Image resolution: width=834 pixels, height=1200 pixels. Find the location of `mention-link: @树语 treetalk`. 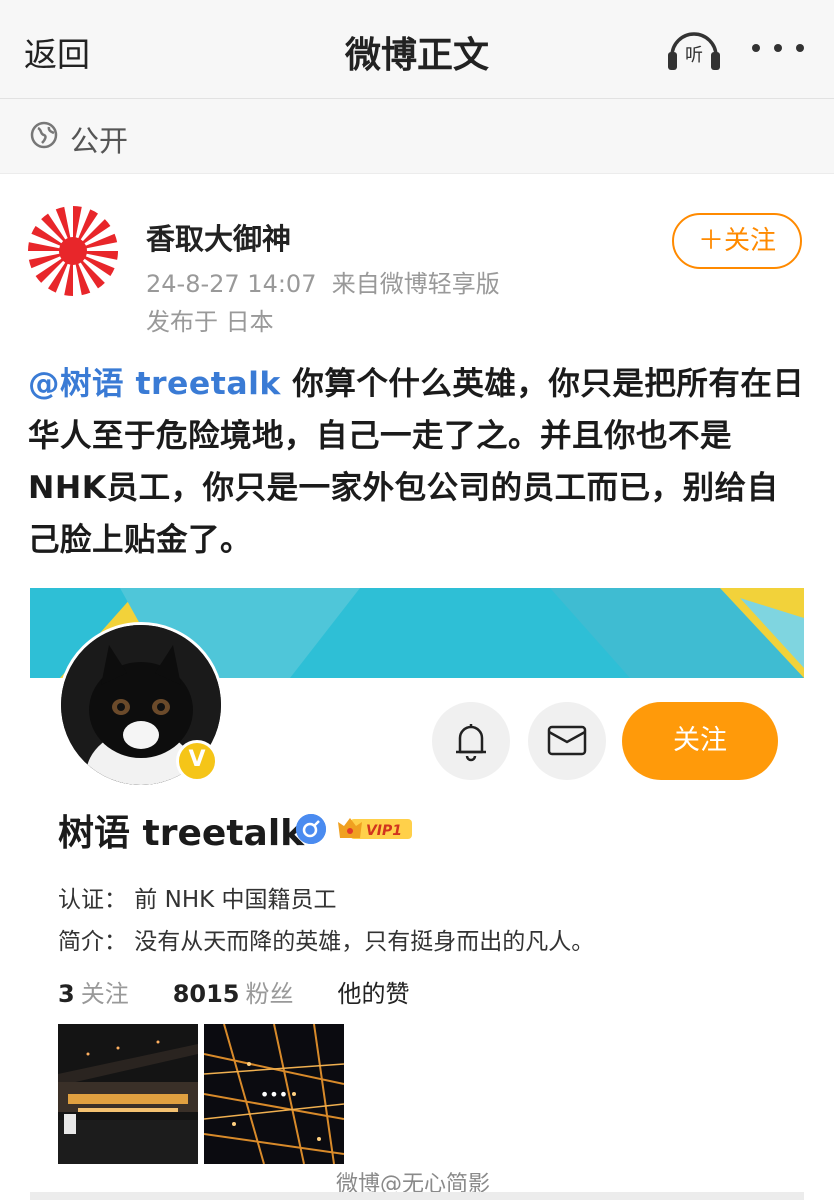

mention-link: @树语 treetalk is located at coordinates (154, 384).